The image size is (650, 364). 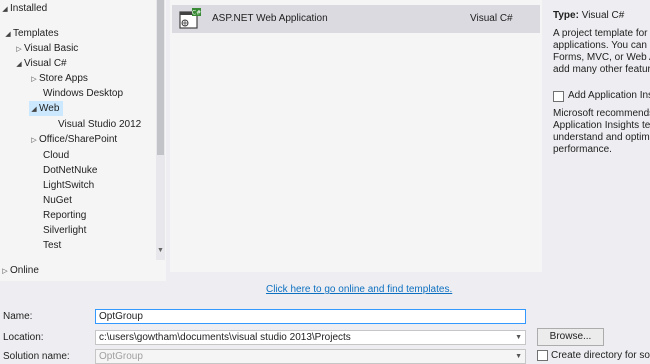 What do you see at coordinates (29, 8) in the screenshot?
I see `tree-item-label: Installed` at bounding box center [29, 8].